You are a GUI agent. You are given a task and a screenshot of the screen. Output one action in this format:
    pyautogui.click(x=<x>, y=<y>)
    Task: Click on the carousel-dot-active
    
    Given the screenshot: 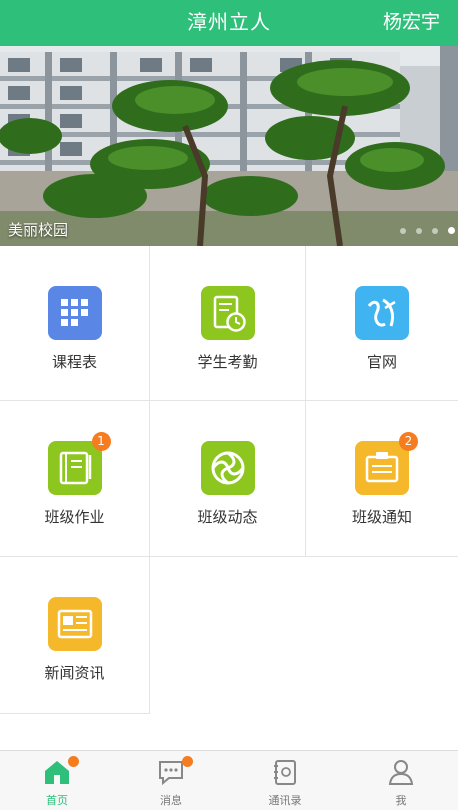 What is the action you would take?
    pyautogui.click(x=451, y=230)
    